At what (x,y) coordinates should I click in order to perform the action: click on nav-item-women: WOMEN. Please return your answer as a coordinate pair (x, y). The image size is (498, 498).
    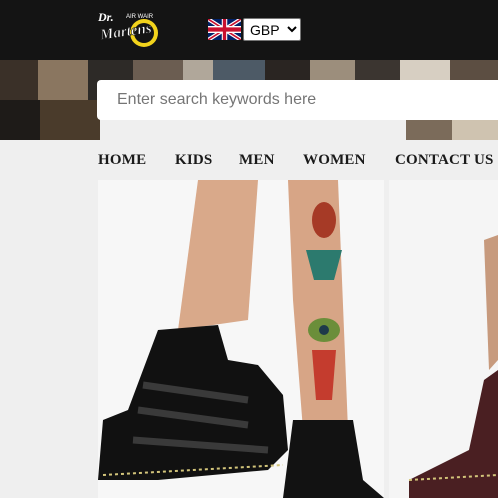
    Looking at the image, I should click on (334, 160).